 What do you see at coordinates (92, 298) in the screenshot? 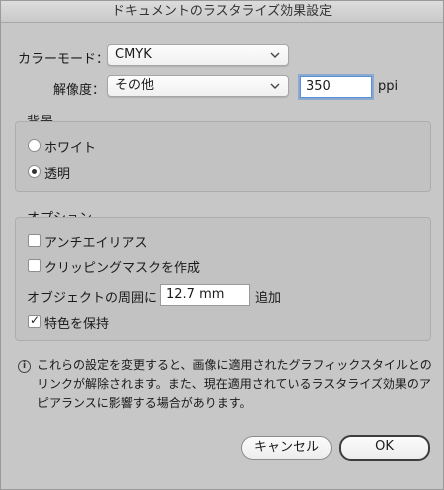
I see `padding-label: オブジェクトの周囲に` at bounding box center [92, 298].